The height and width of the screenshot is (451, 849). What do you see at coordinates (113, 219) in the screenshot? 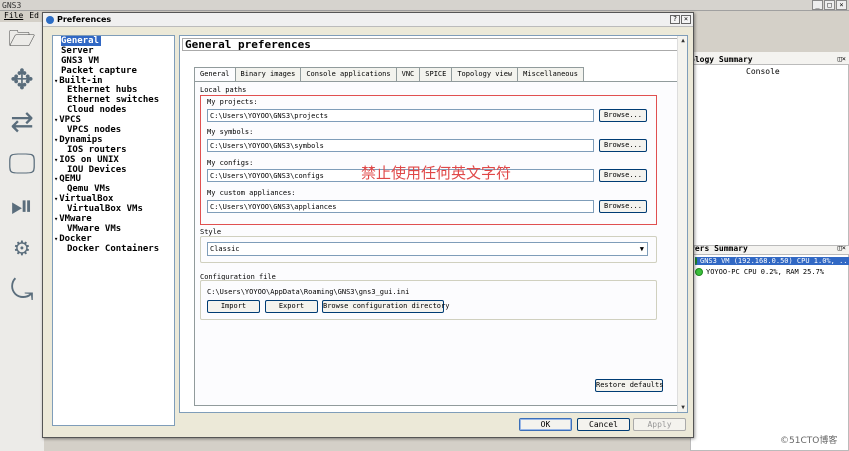
I see `nav-item: ▾VMware` at bounding box center [113, 219].